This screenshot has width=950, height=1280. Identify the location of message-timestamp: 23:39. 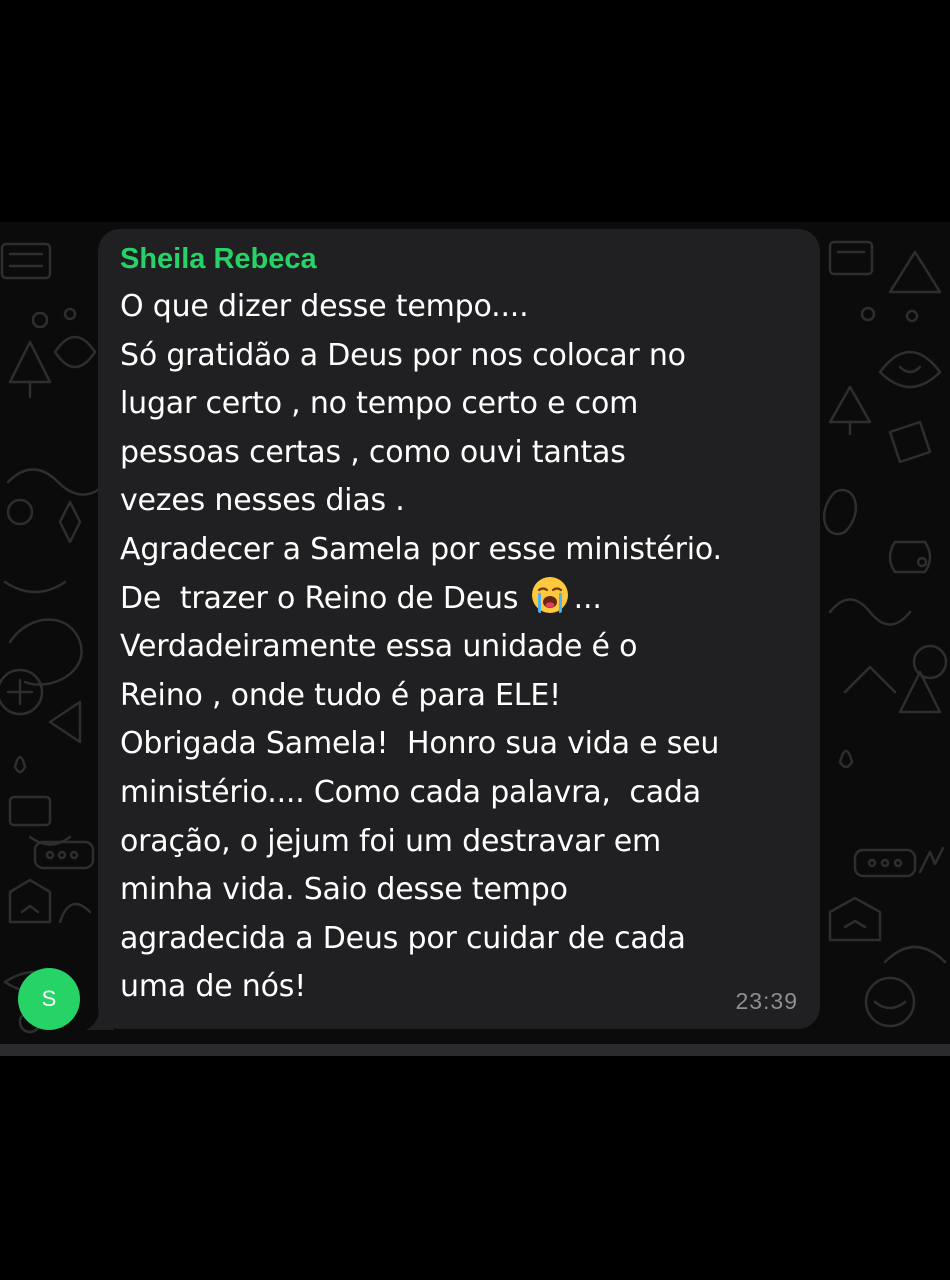
(766, 1001).